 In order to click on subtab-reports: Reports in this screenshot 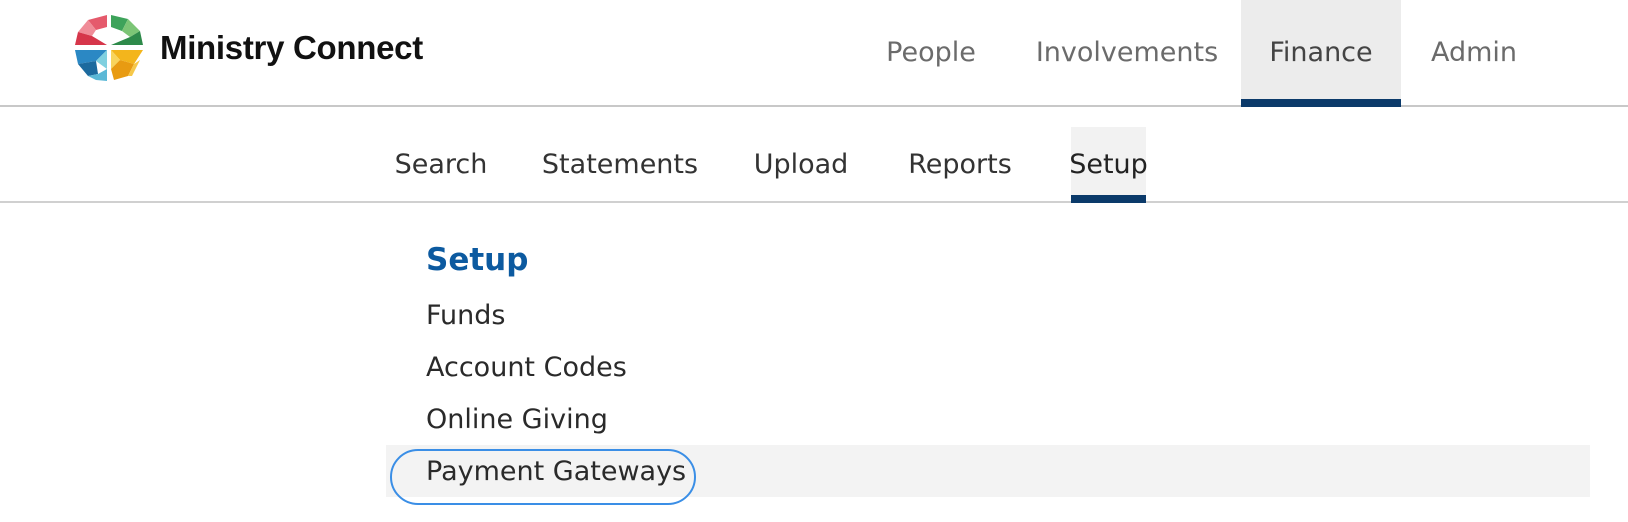, I will do `click(960, 164)`.